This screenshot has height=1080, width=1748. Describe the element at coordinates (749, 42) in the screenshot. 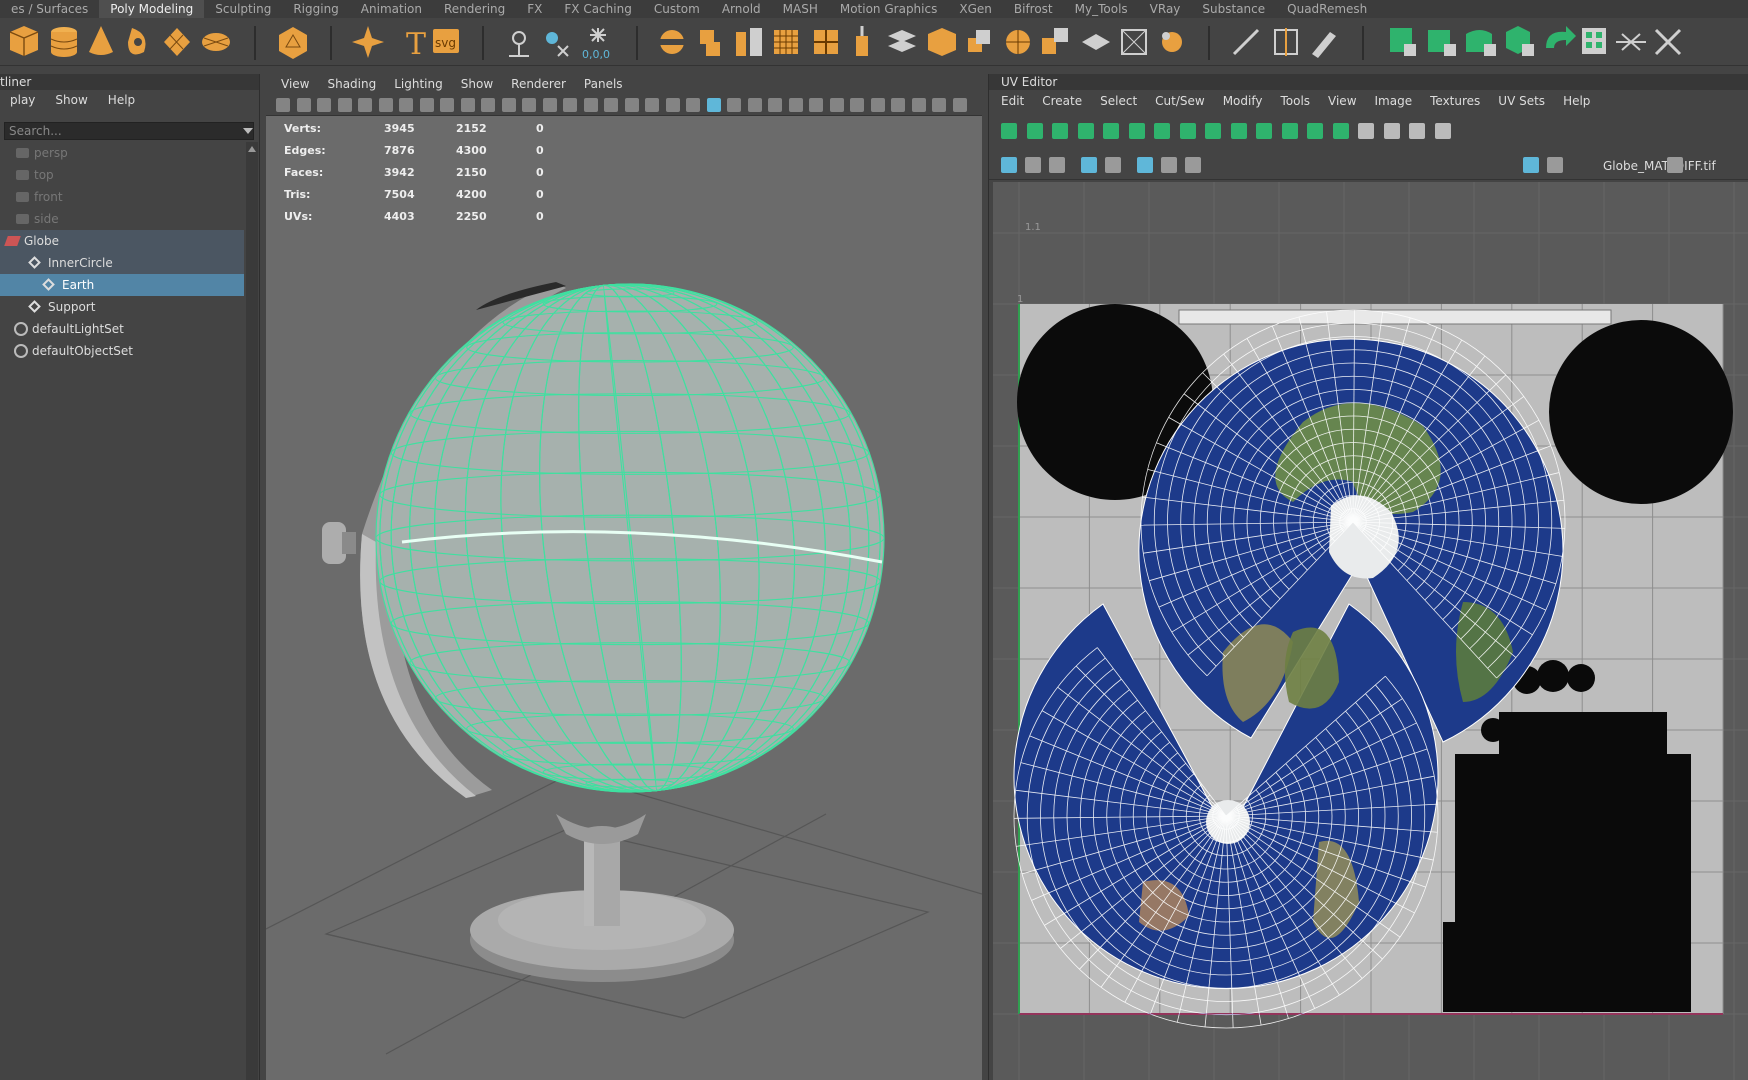

I see `mirror-icon` at that location.